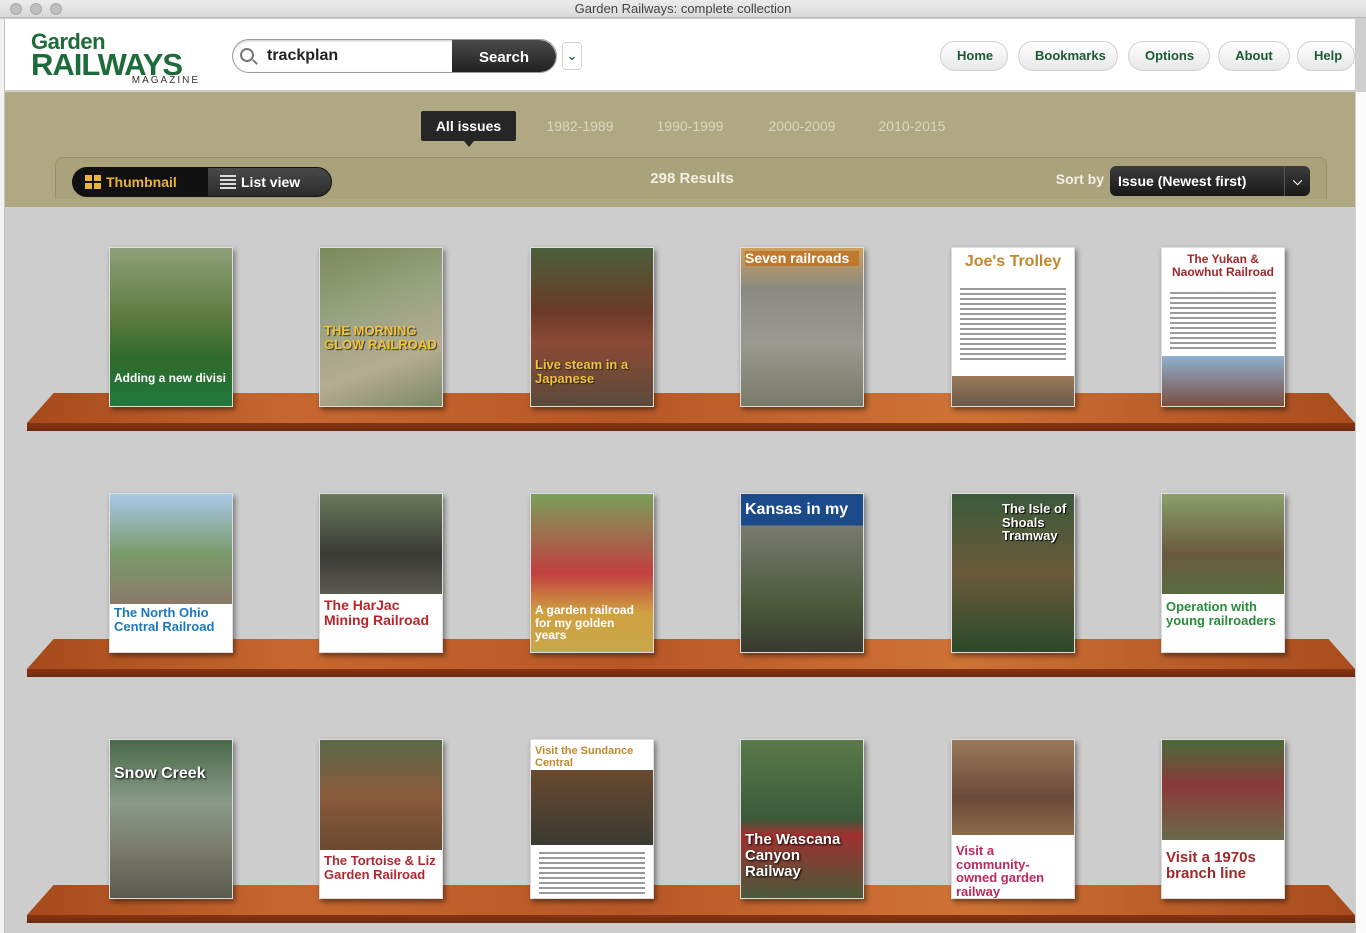 The height and width of the screenshot is (933, 1366). What do you see at coordinates (584, 757) in the screenshot?
I see `issue-title: Visit the Sundance Central` at bounding box center [584, 757].